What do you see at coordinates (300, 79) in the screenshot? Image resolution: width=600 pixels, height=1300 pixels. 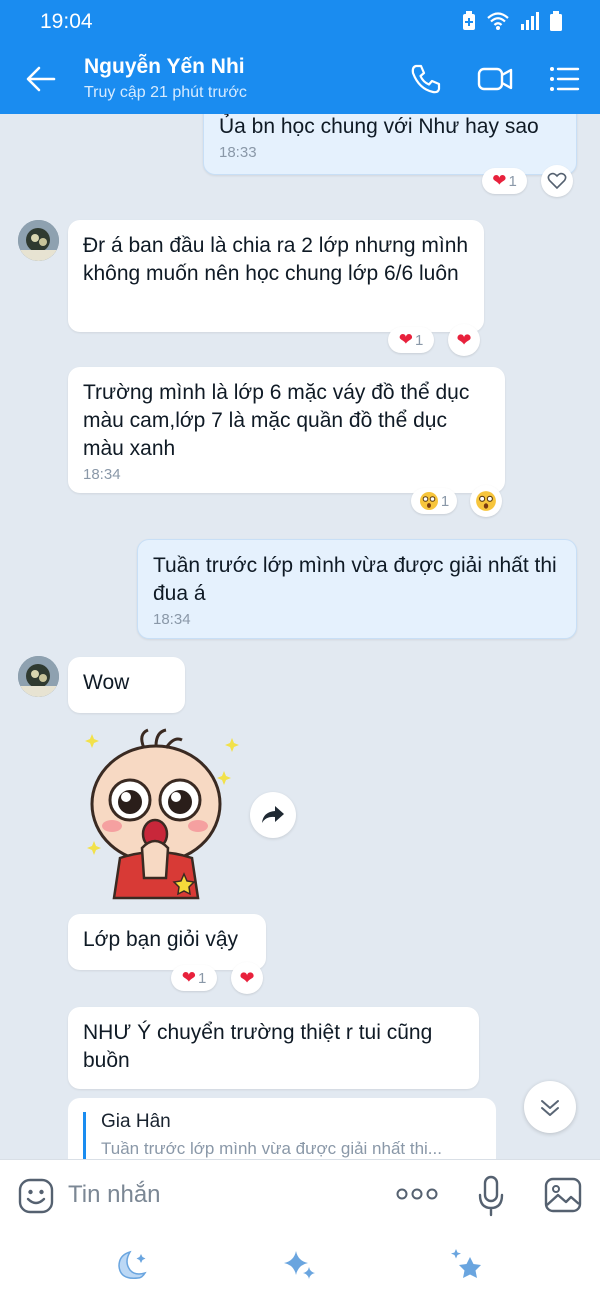 I see `chat-header: Nguyễn Yến Nhi Truy cập 21 phút trước` at bounding box center [300, 79].